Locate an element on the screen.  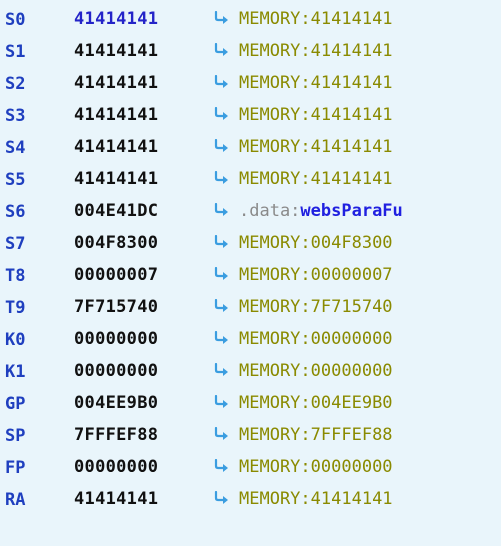
register-row-s2: S2 41414141 MEMORY:41414141 is located at coordinates (250, 82).